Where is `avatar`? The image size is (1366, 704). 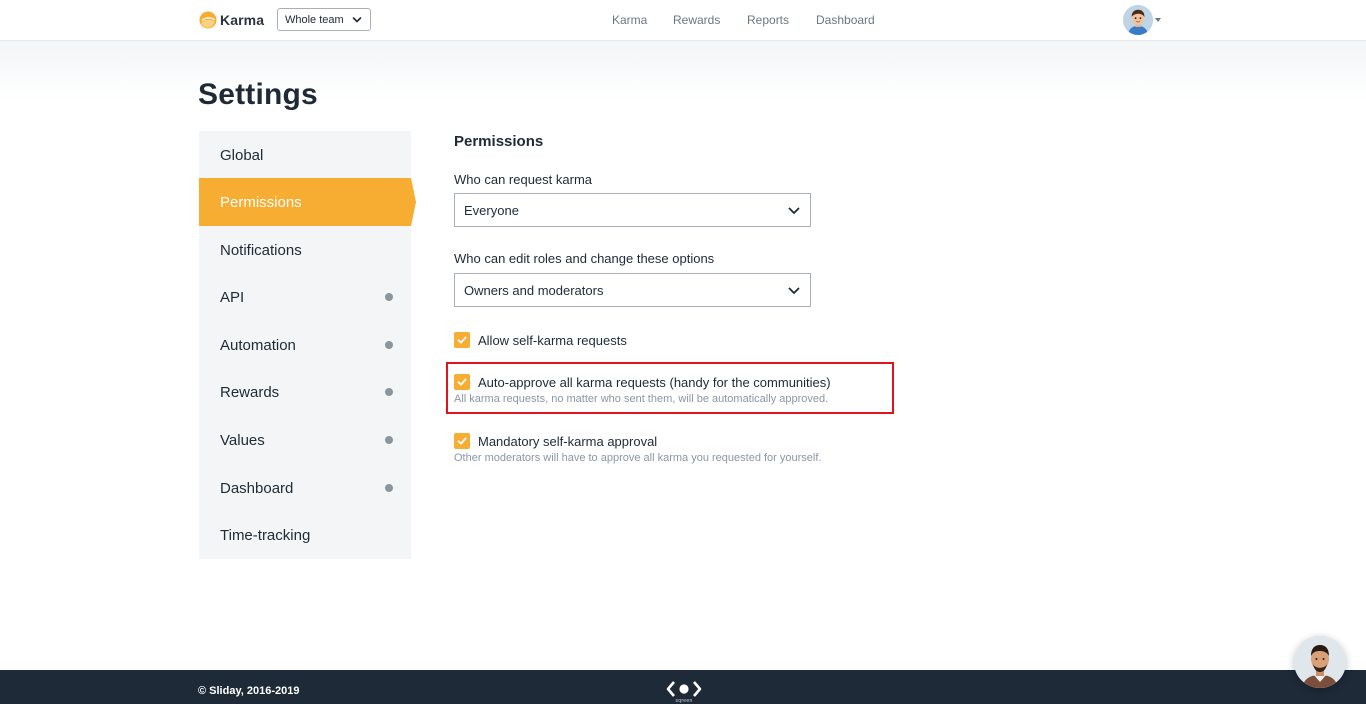 avatar is located at coordinates (1138, 20).